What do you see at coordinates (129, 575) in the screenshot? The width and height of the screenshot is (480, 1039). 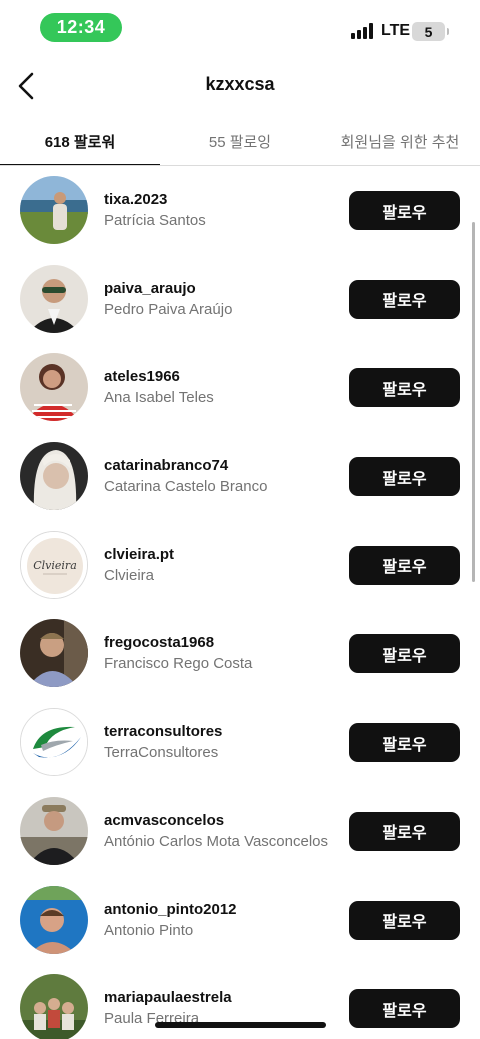 I see `full-name: Clvieira` at bounding box center [129, 575].